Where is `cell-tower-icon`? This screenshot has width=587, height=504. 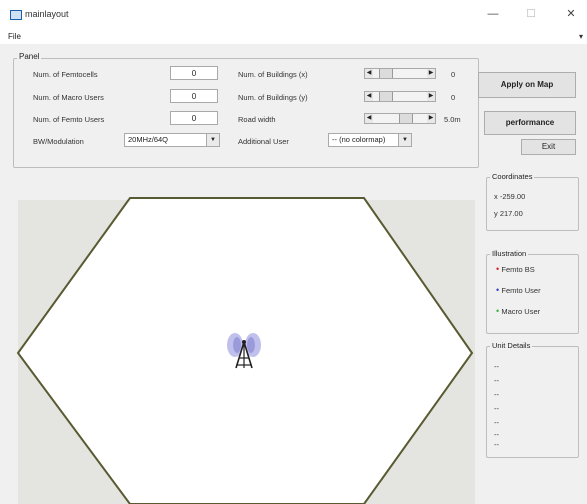
cell-tower-icon is located at coordinates (244, 351).